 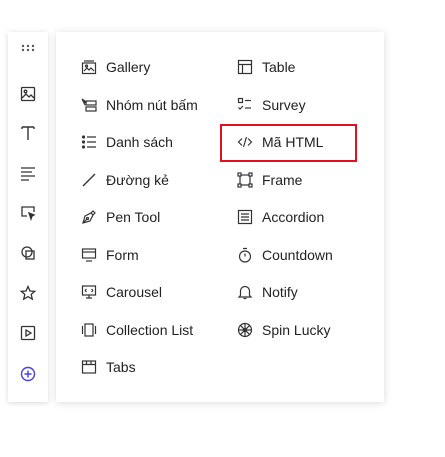 What do you see at coordinates (245, 292) in the screenshot?
I see `bell-icon` at bounding box center [245, 292].